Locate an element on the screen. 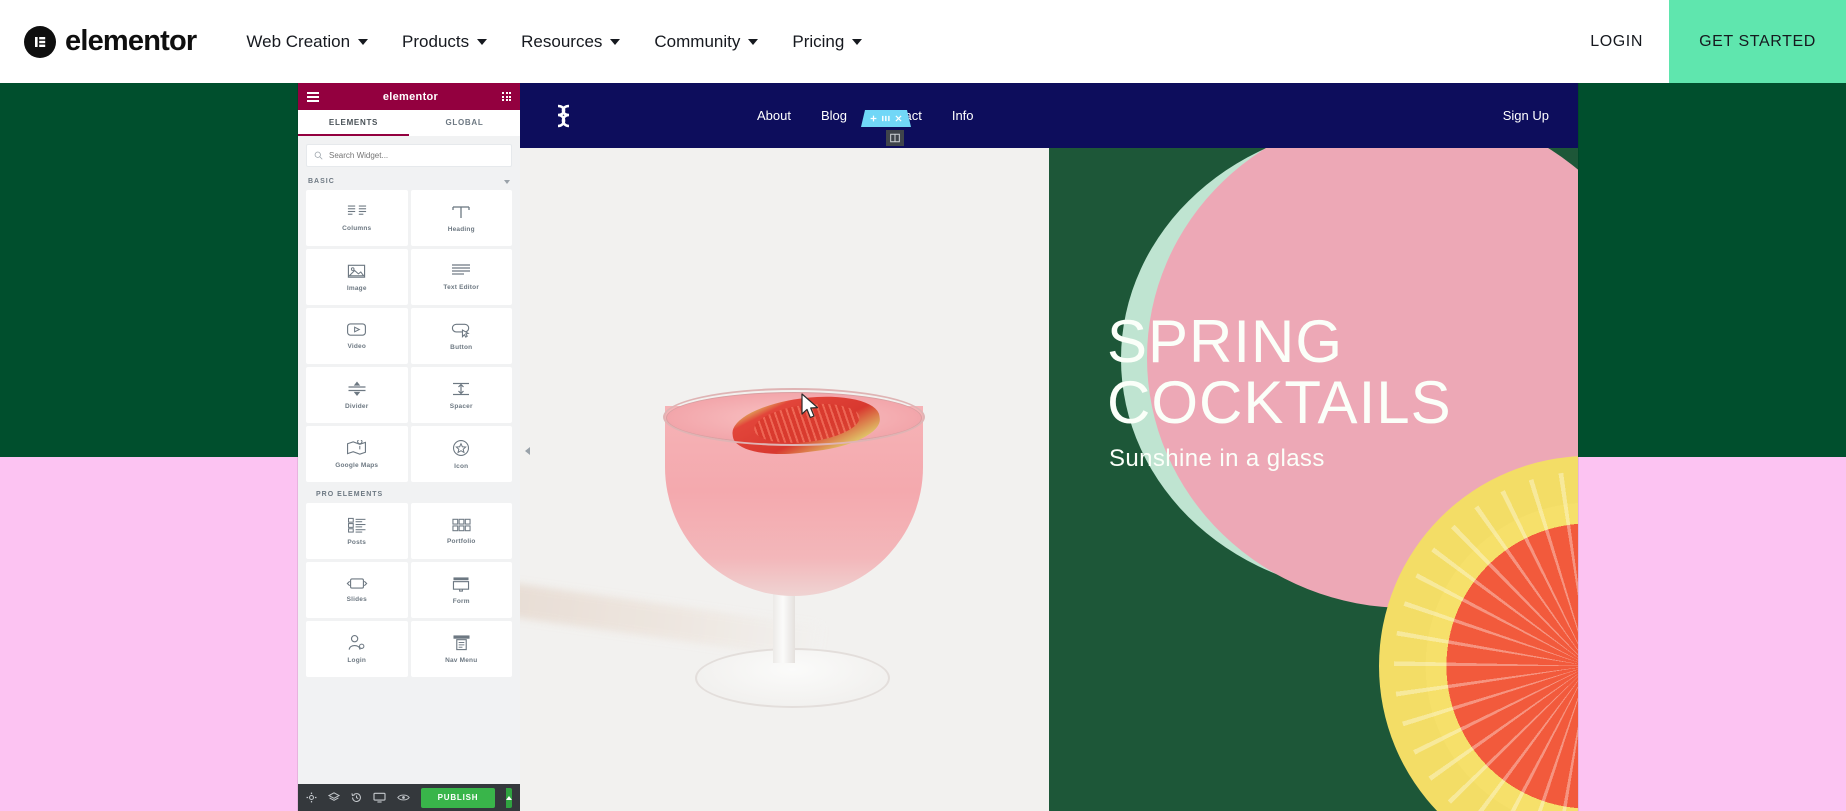  chevron-left-icon is located at coordinates (527, 451).